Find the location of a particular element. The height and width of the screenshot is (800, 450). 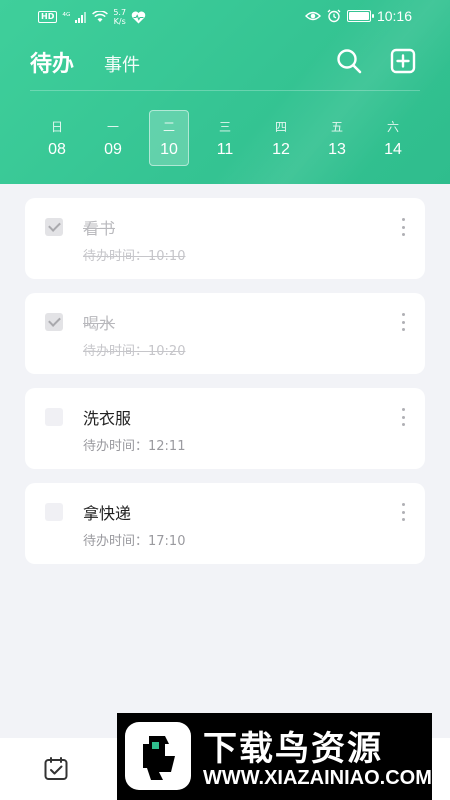

todo-time: 待办时间：10:10 is located at coordinates (134, 256).